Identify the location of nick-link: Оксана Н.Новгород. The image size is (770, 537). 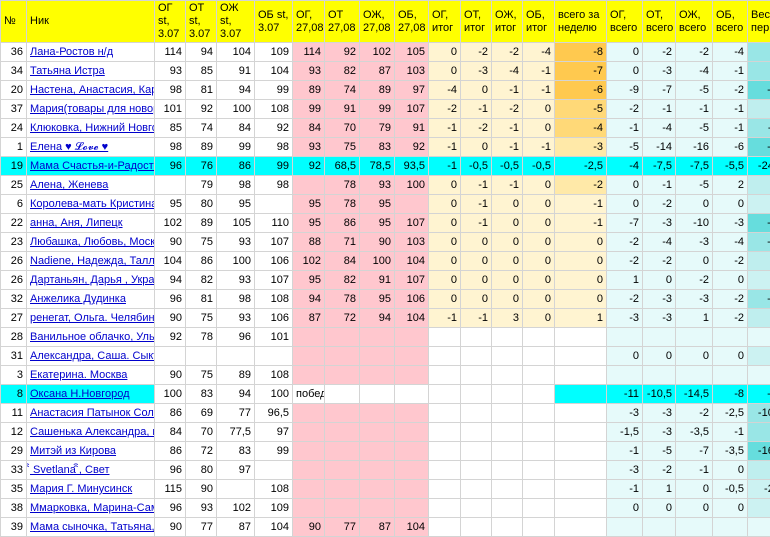
(91, 394).